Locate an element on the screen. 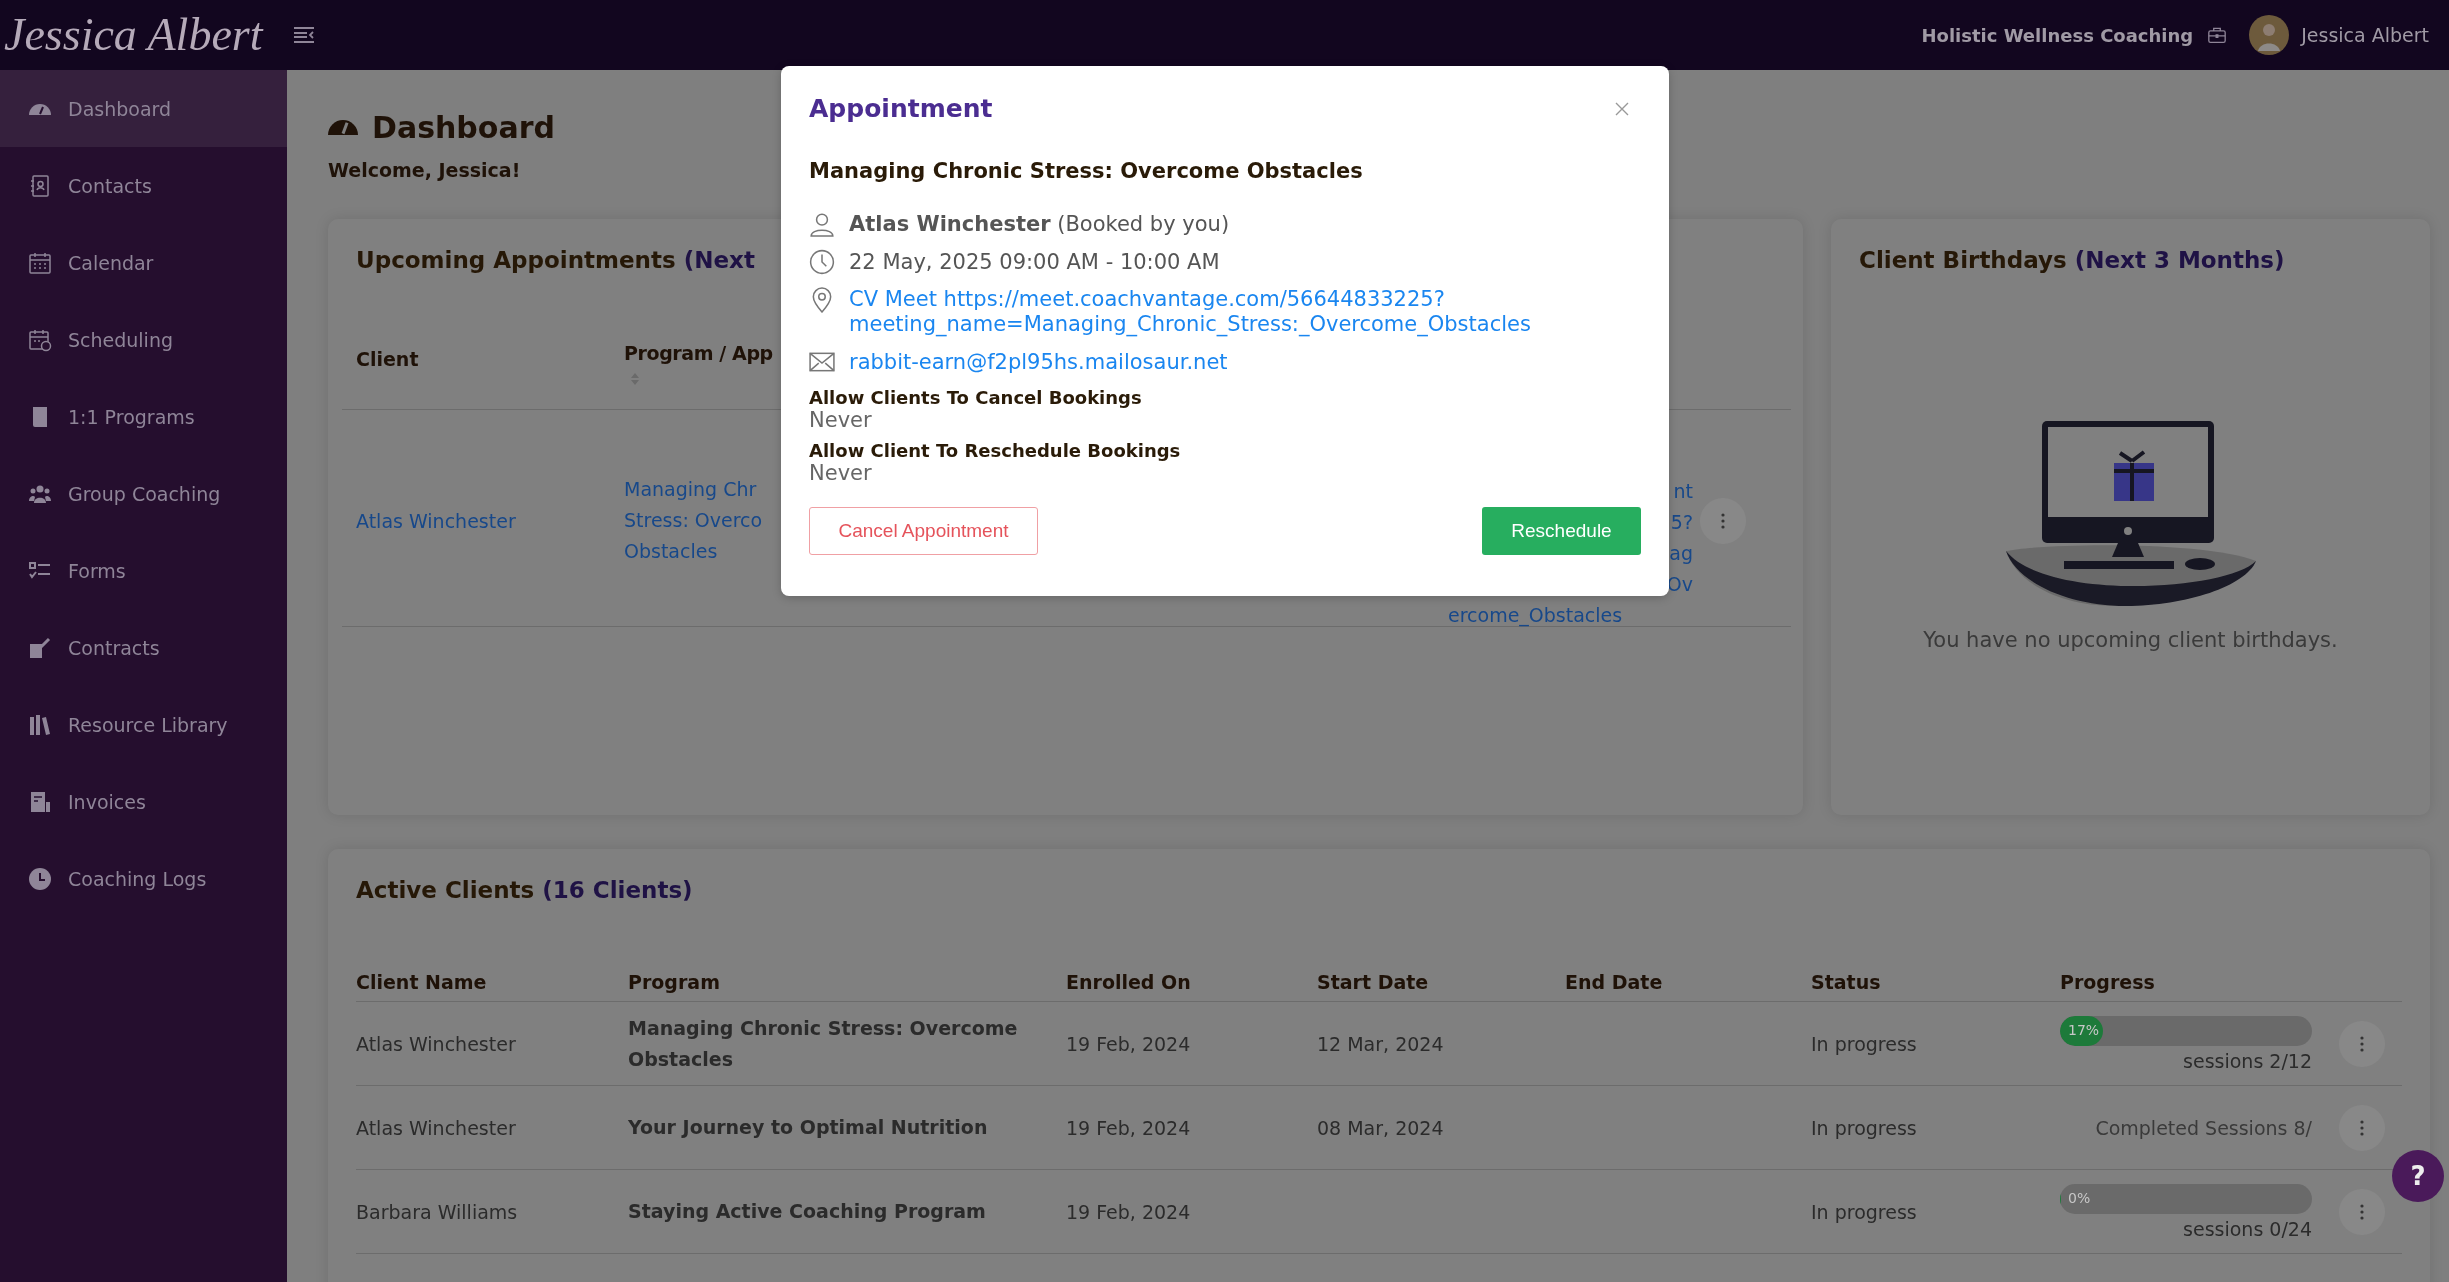 The image size is (2449, 1282). column-header: Start Date is located at coordinates (1373, 982).